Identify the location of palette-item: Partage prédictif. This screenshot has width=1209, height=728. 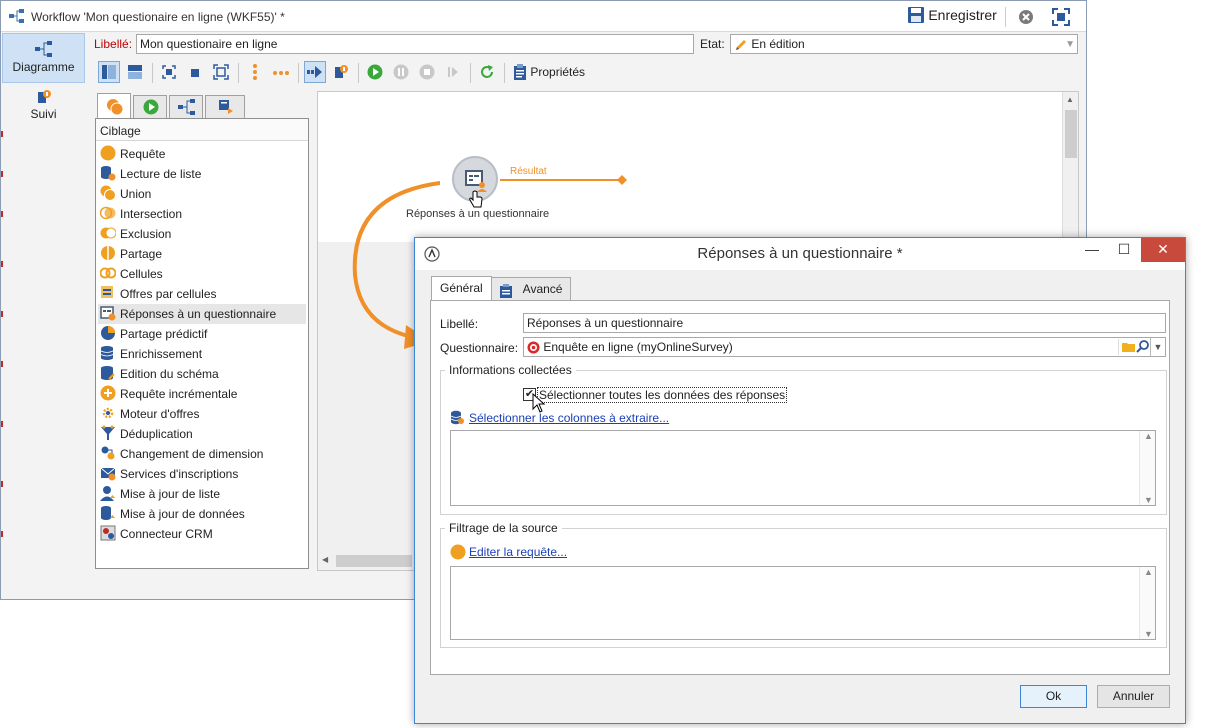
(202, 334).